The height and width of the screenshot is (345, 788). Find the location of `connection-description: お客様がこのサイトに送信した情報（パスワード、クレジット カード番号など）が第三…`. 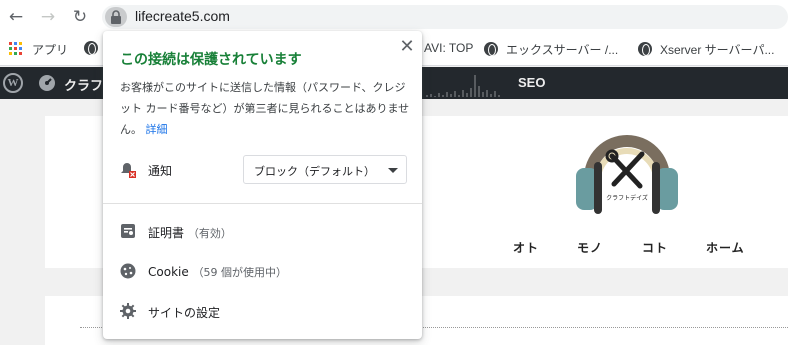

connection-description: お客様がこのサイトに送信した情報（パスワード、クレジット カード番号など）が第三… is located at coordinates (265, 108).